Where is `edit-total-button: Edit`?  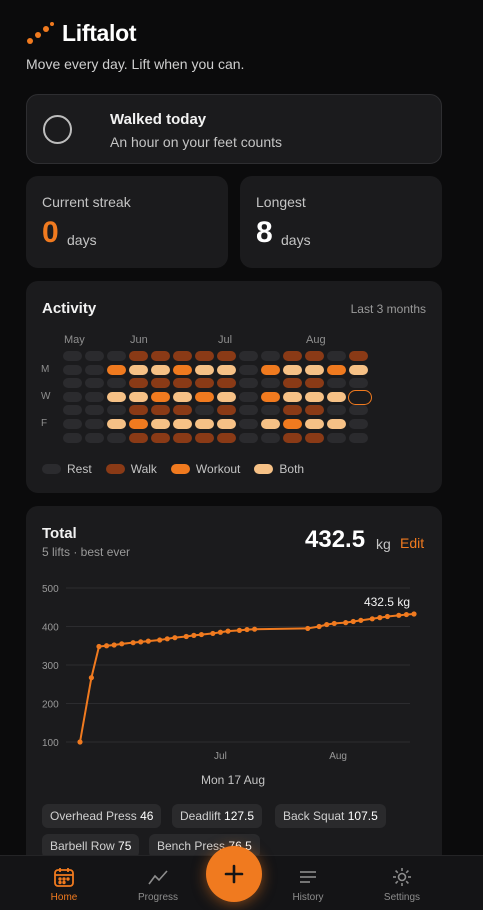
edit-total-button: Edit is located at coordinates (412, 543).